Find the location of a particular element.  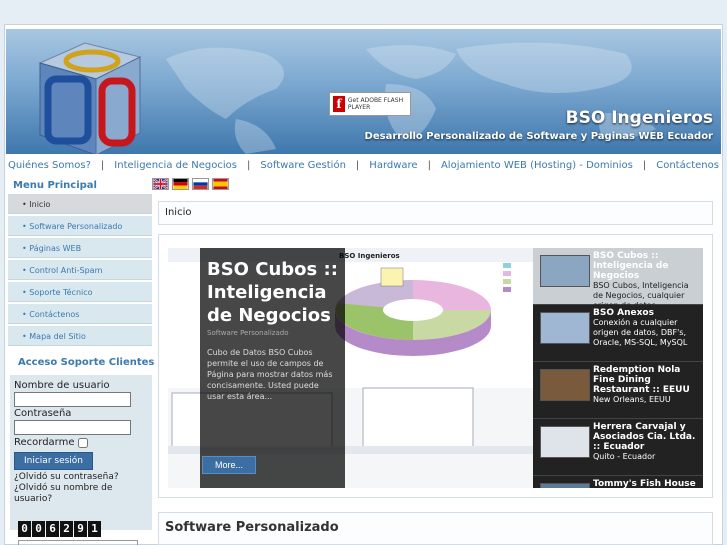

thumb-desc: Quito - Ecuador is located at coordinates (624, 456).